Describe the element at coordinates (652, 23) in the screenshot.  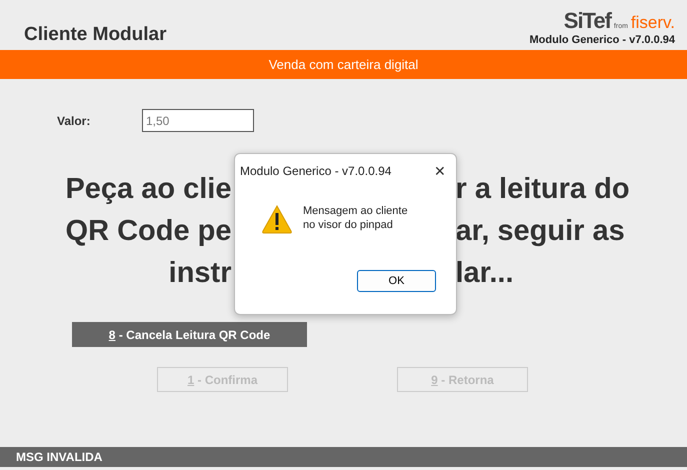
I see `partner-logo: fiserv.` at that location.